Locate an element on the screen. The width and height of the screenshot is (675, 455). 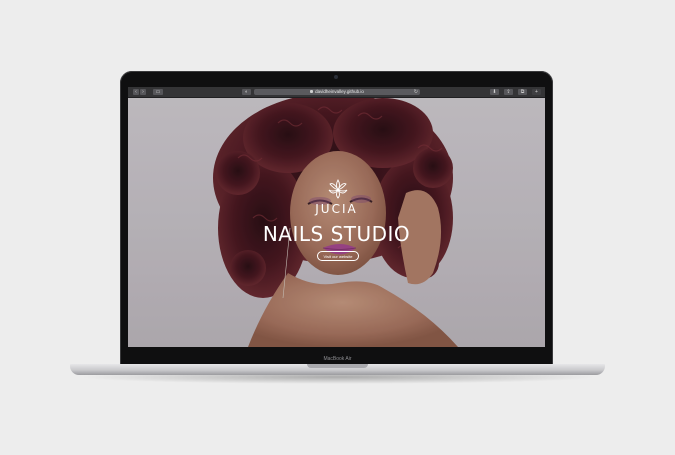
tabs-button: ⧉ is located at coordinates (522, 92).